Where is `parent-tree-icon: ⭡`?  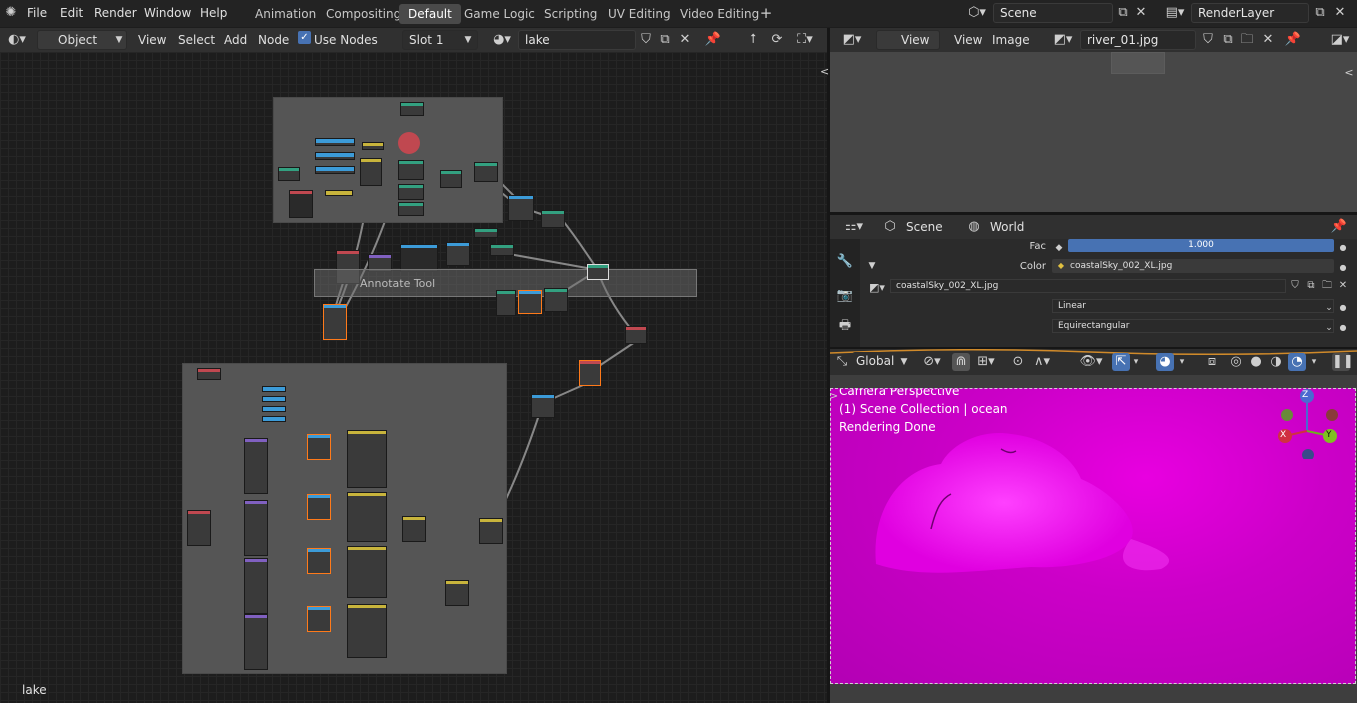 parent-tree-icon: ⭡ is located at coordinates (753, 40).